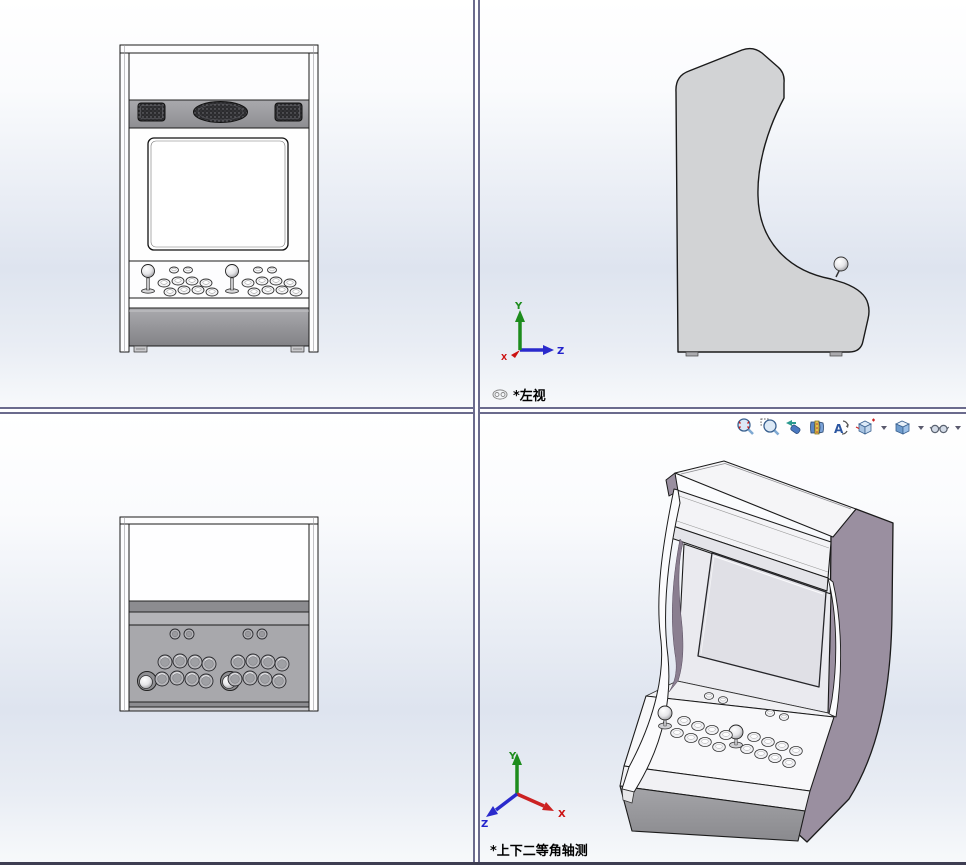 The image size is (966, 865). Describe the element at coordinates (745, 427) in the screenshot. I see `zoom-to-fit-icon` at that location.